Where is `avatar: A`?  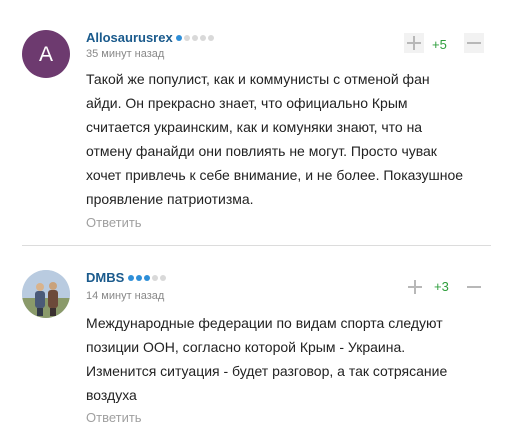
avatar: A is located at coordinates (46, 54).